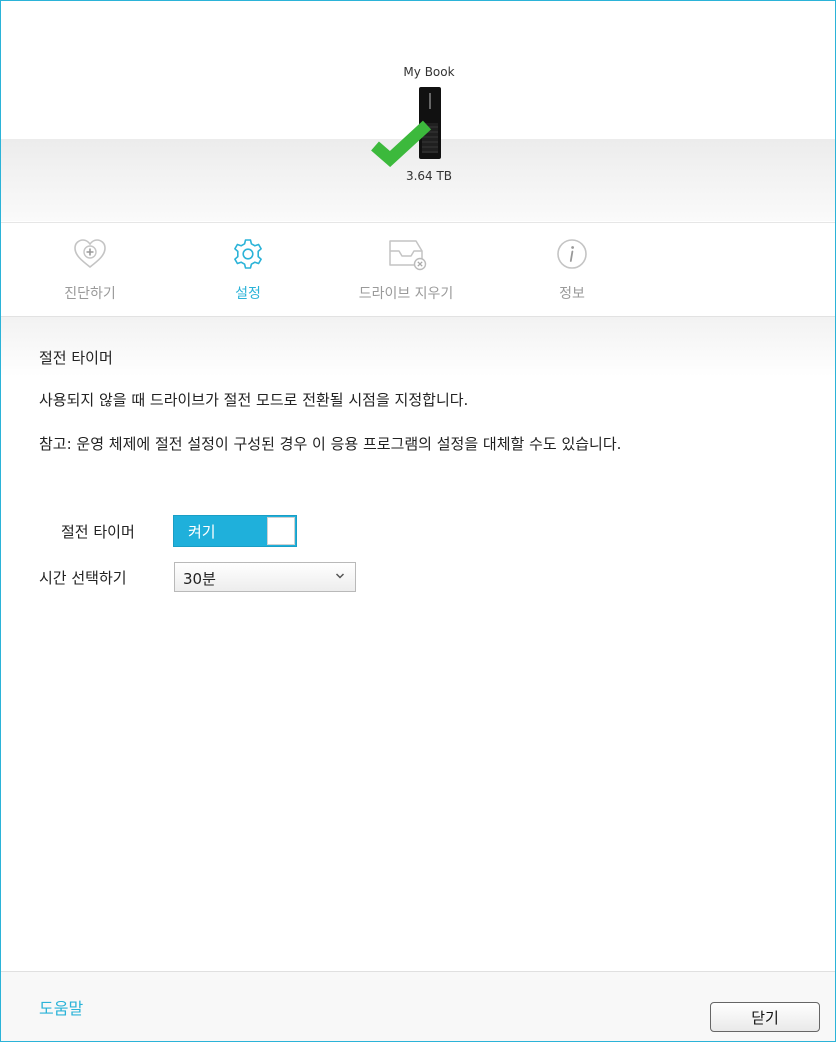  What do you see at coordinates (418, 1006) in the screenshot?
I see `footer-bar: 도움말 닫기` at bounding box center [418, 1006].